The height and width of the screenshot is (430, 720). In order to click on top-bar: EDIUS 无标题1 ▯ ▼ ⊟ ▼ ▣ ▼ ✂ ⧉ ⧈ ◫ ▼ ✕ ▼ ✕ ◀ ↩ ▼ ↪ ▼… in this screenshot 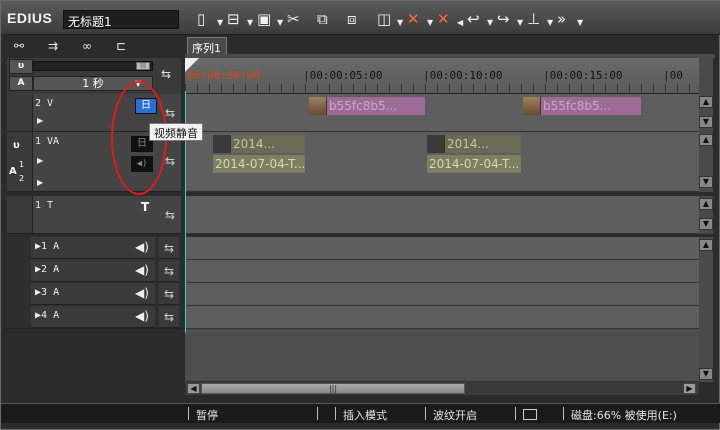, I will do `click(360, 18)`.